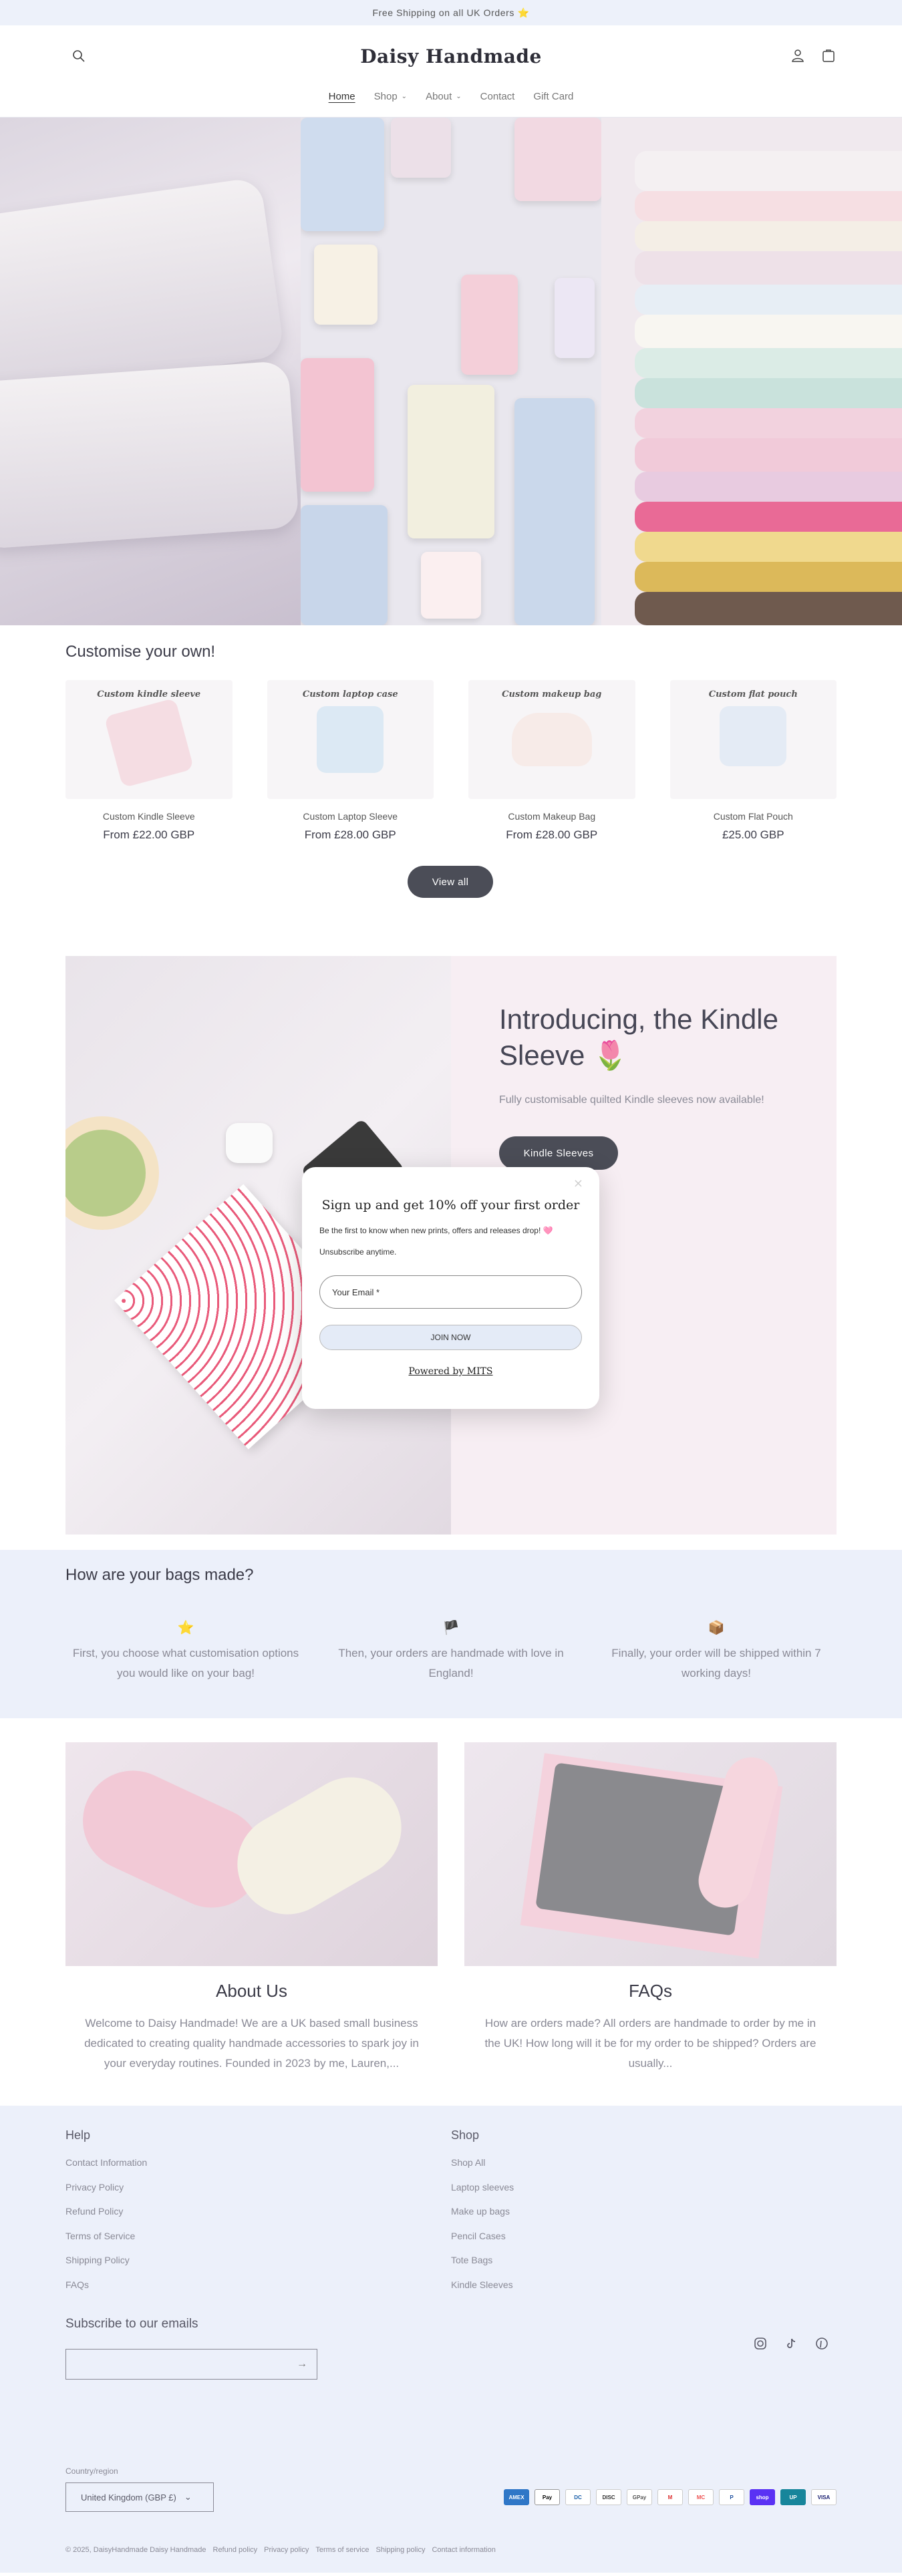 The width and height of the screenshot is (902, 2576). What do you see at coordinates (149, 816) in the screenshot?
I see `product-name: Custom Kindle Sleeve` at bounding box center [149, 816].